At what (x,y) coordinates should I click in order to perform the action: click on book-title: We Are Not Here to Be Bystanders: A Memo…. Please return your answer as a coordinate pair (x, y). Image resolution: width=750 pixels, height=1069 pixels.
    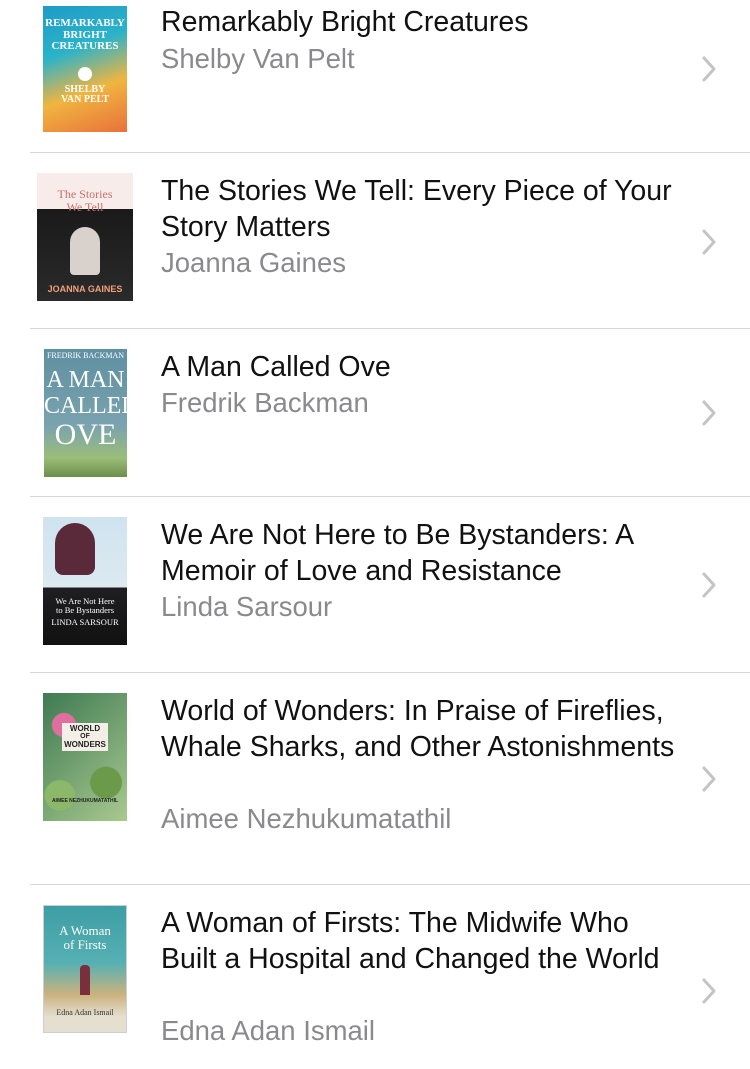
    Looking at the image, I should click on (397, 553).